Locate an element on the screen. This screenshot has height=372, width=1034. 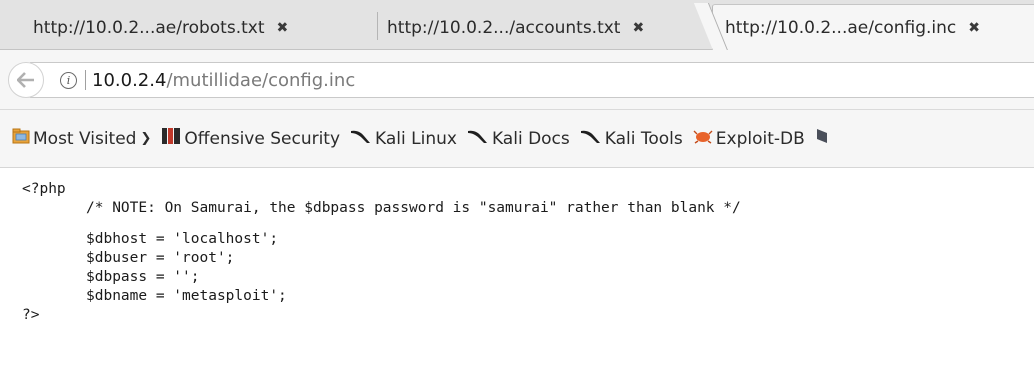
info-icon: i is located at coordinates (68, 80).